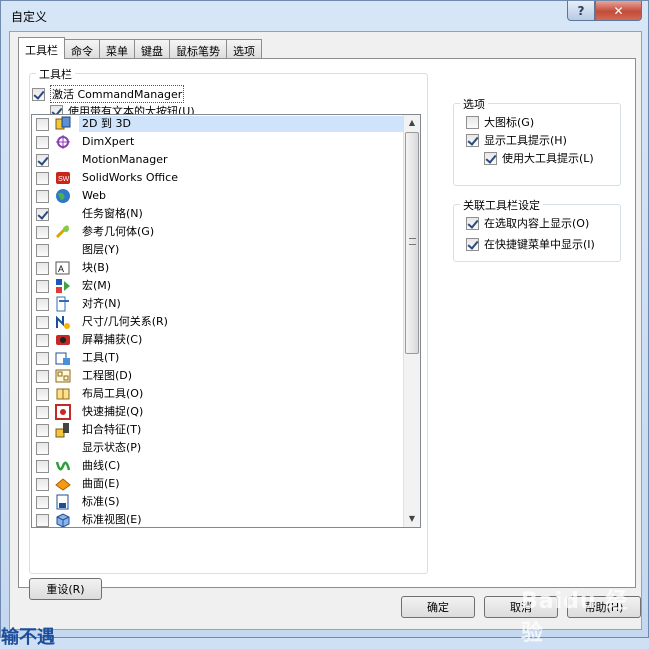 This screenshot has width=649, height=649. What do you see at coordinates (63, 286) in the screenshot?
I see `macro-icon` at bounding box center [63, 286].